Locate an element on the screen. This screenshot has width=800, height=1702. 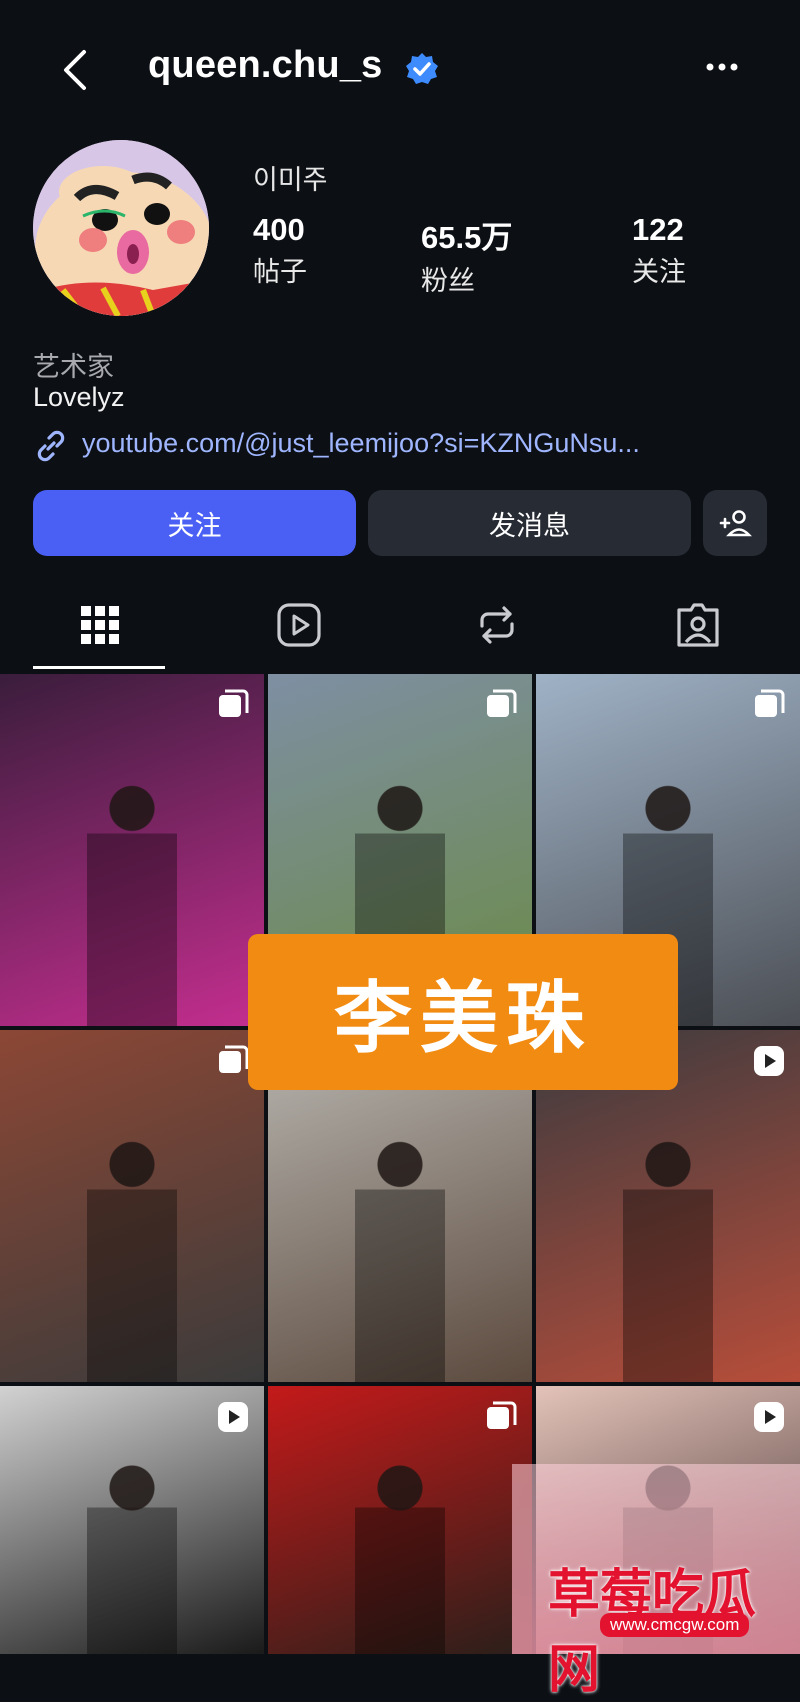
add-person-icon is located at coordinates (735, 523).